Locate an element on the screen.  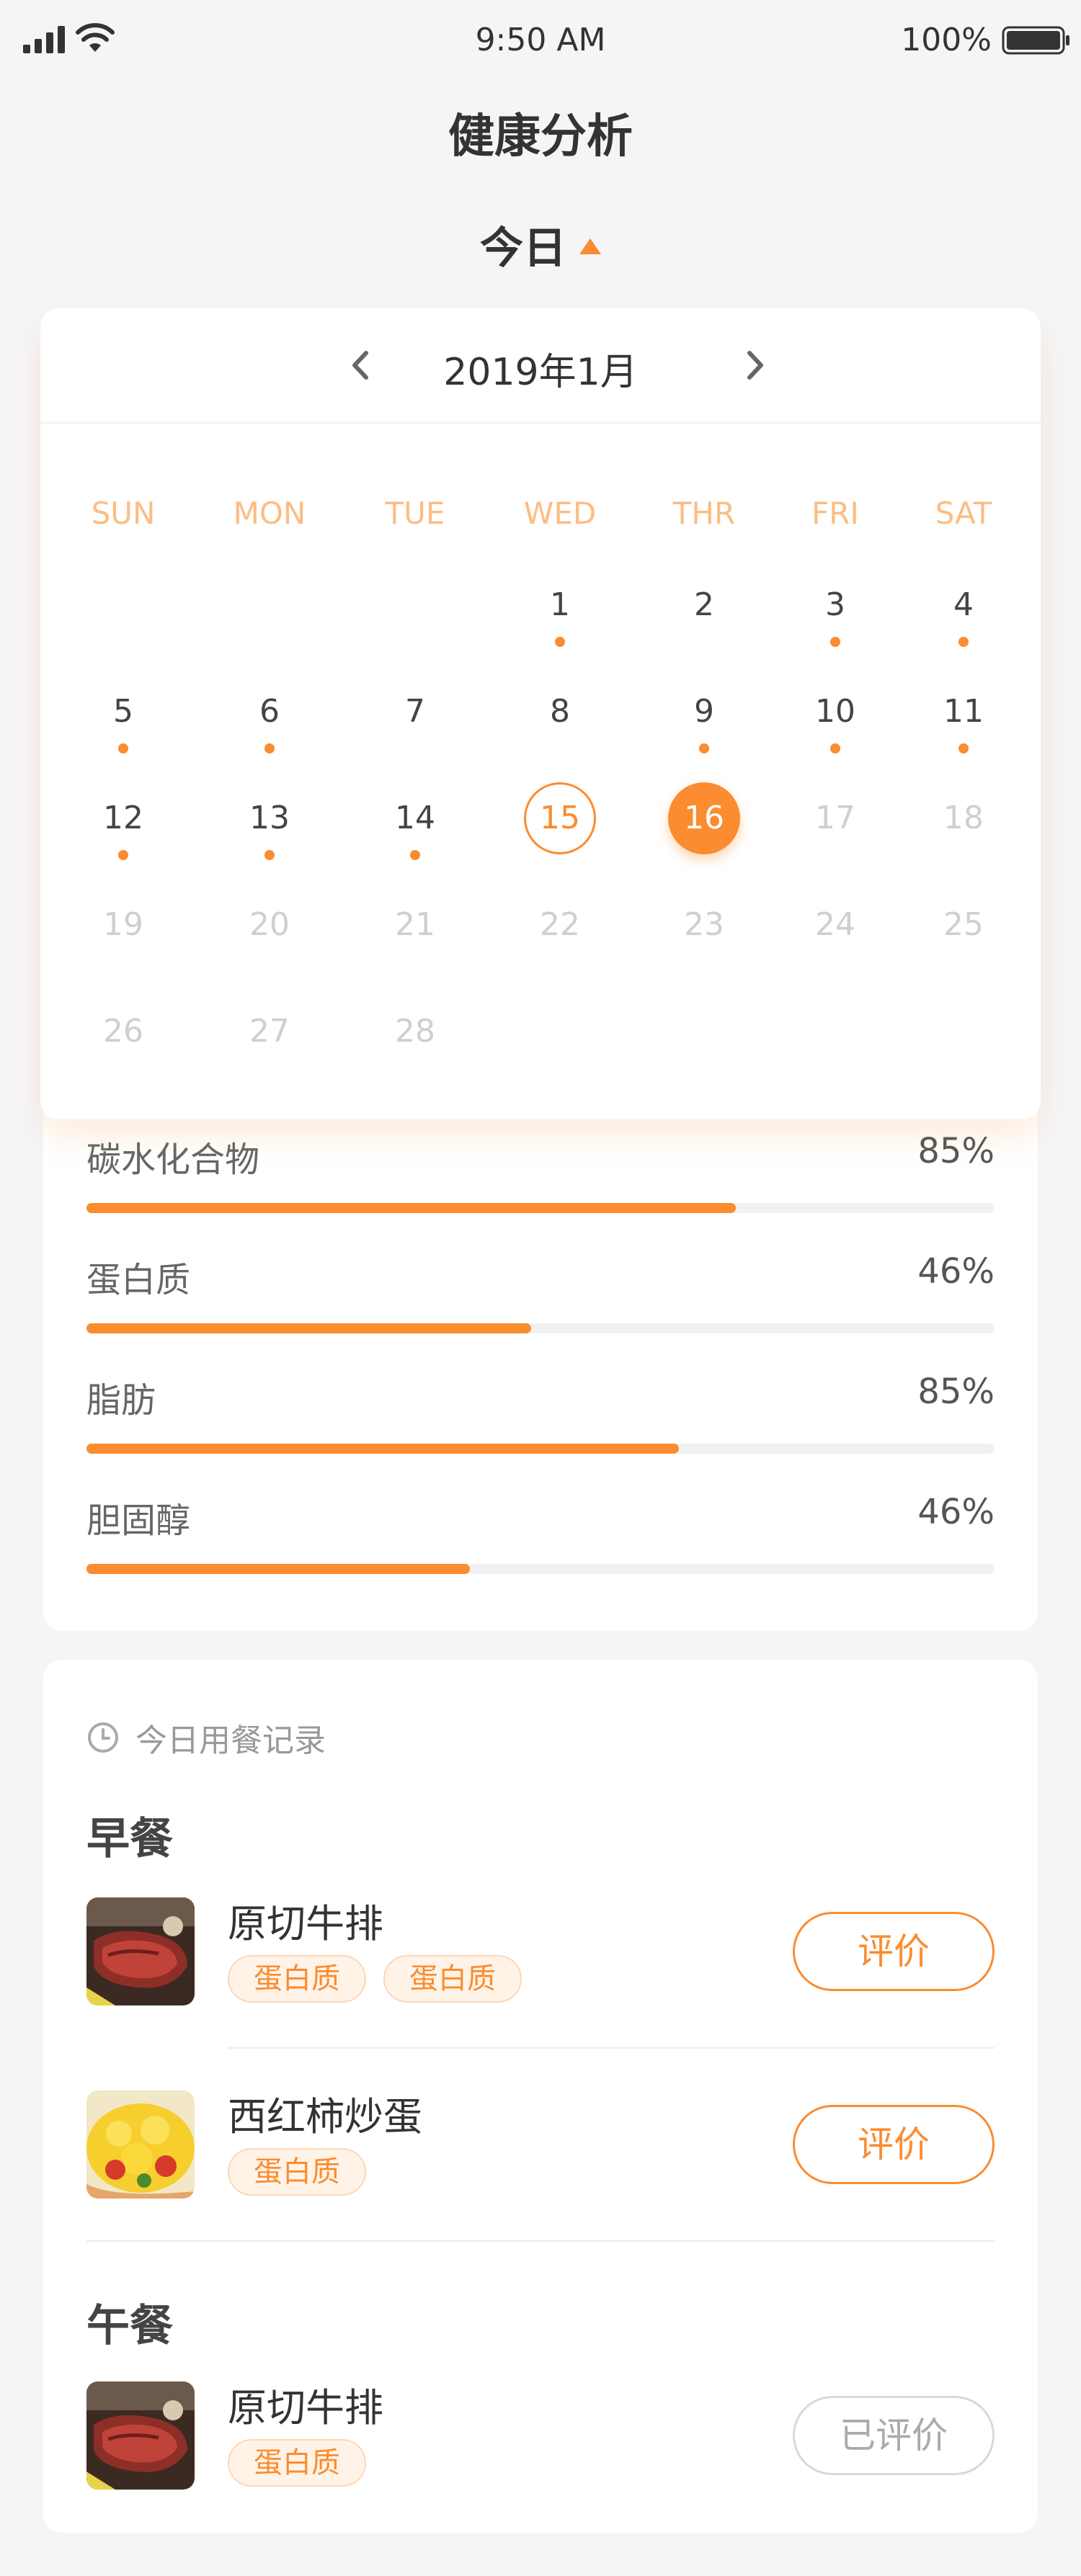
calendar-day-14: 14 is located at coordinates (416, 818).